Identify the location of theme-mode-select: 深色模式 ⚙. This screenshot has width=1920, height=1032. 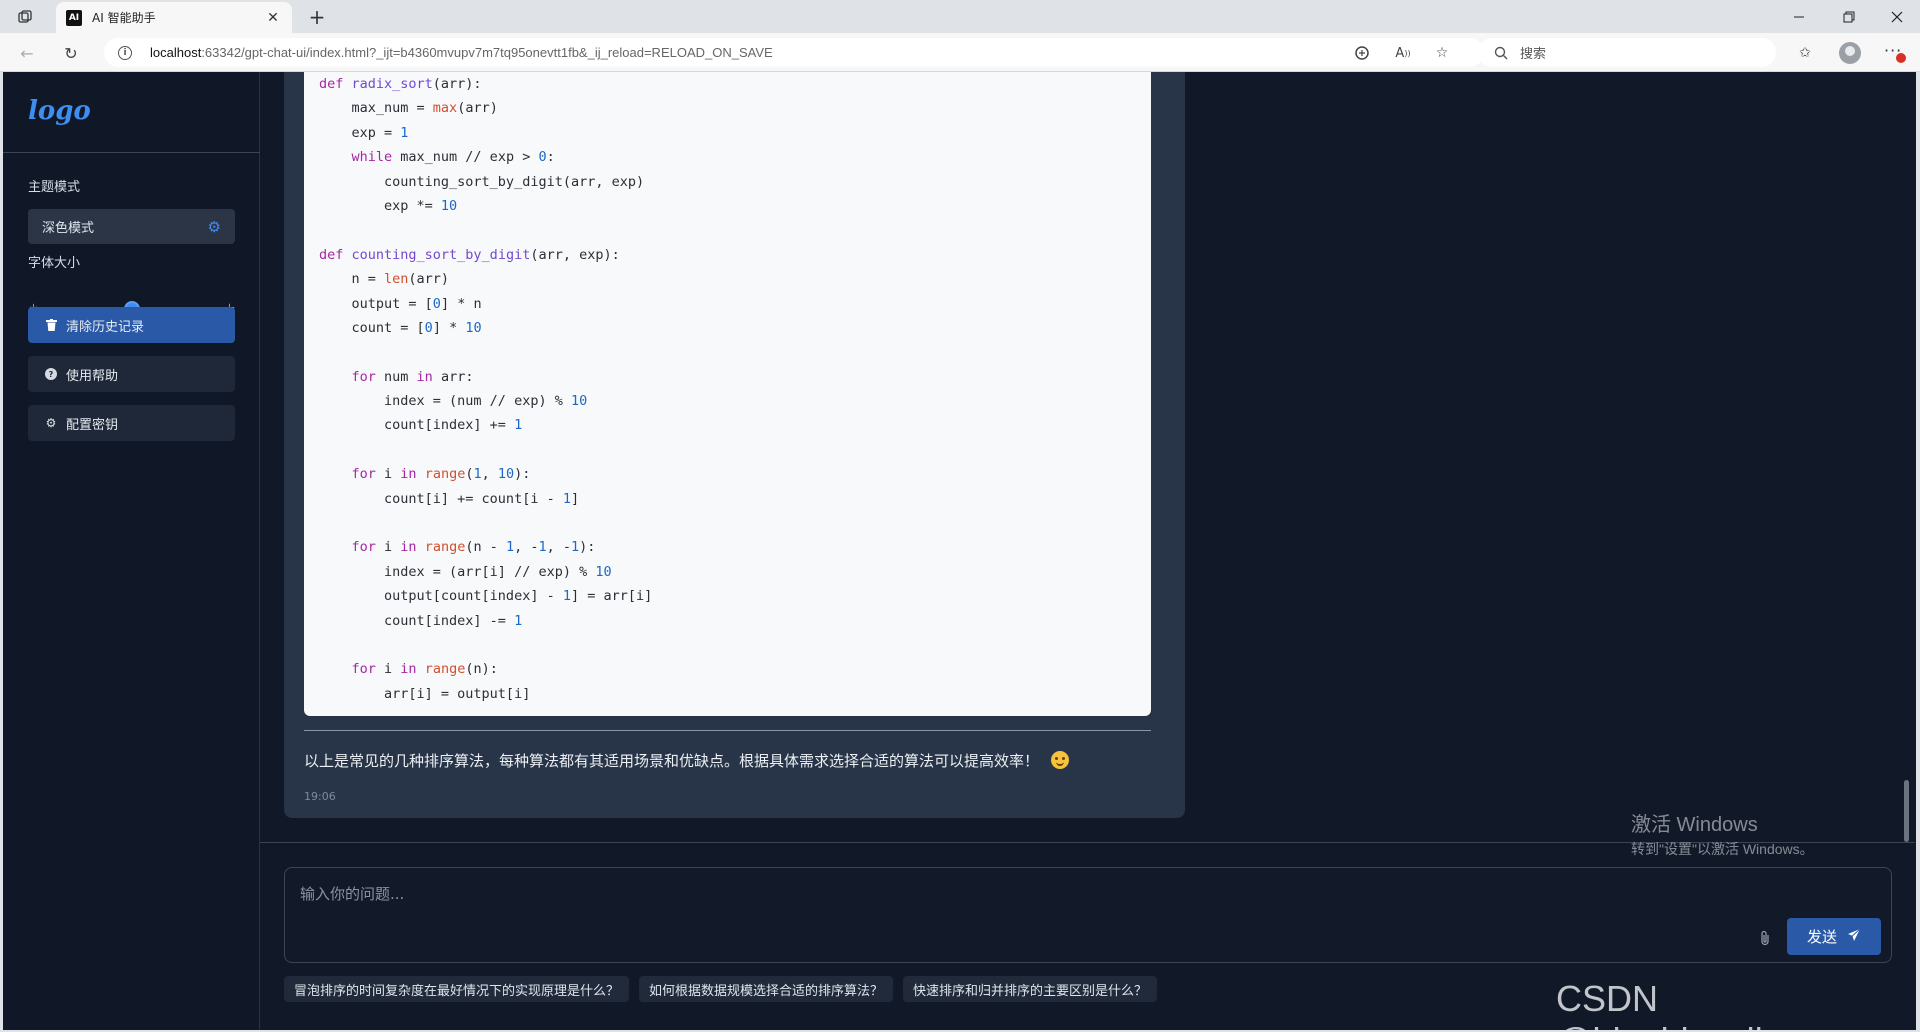
(131, 226).